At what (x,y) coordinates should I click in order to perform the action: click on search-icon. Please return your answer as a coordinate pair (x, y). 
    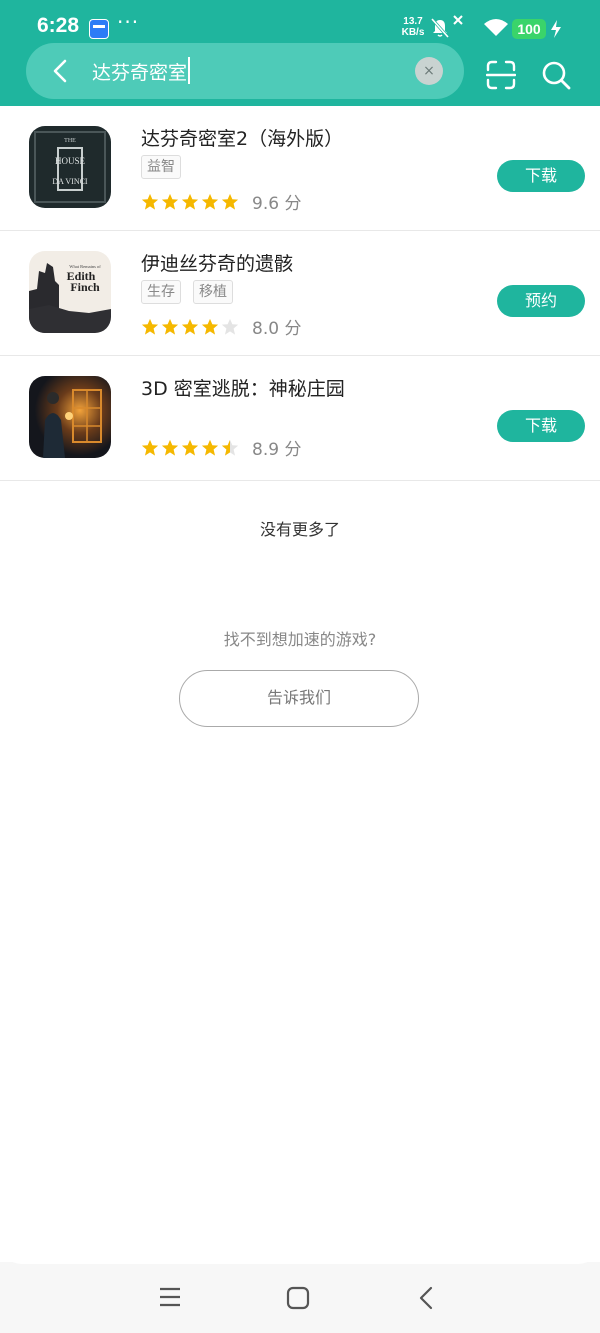
    Looking at the image, I should click on (556, 75).